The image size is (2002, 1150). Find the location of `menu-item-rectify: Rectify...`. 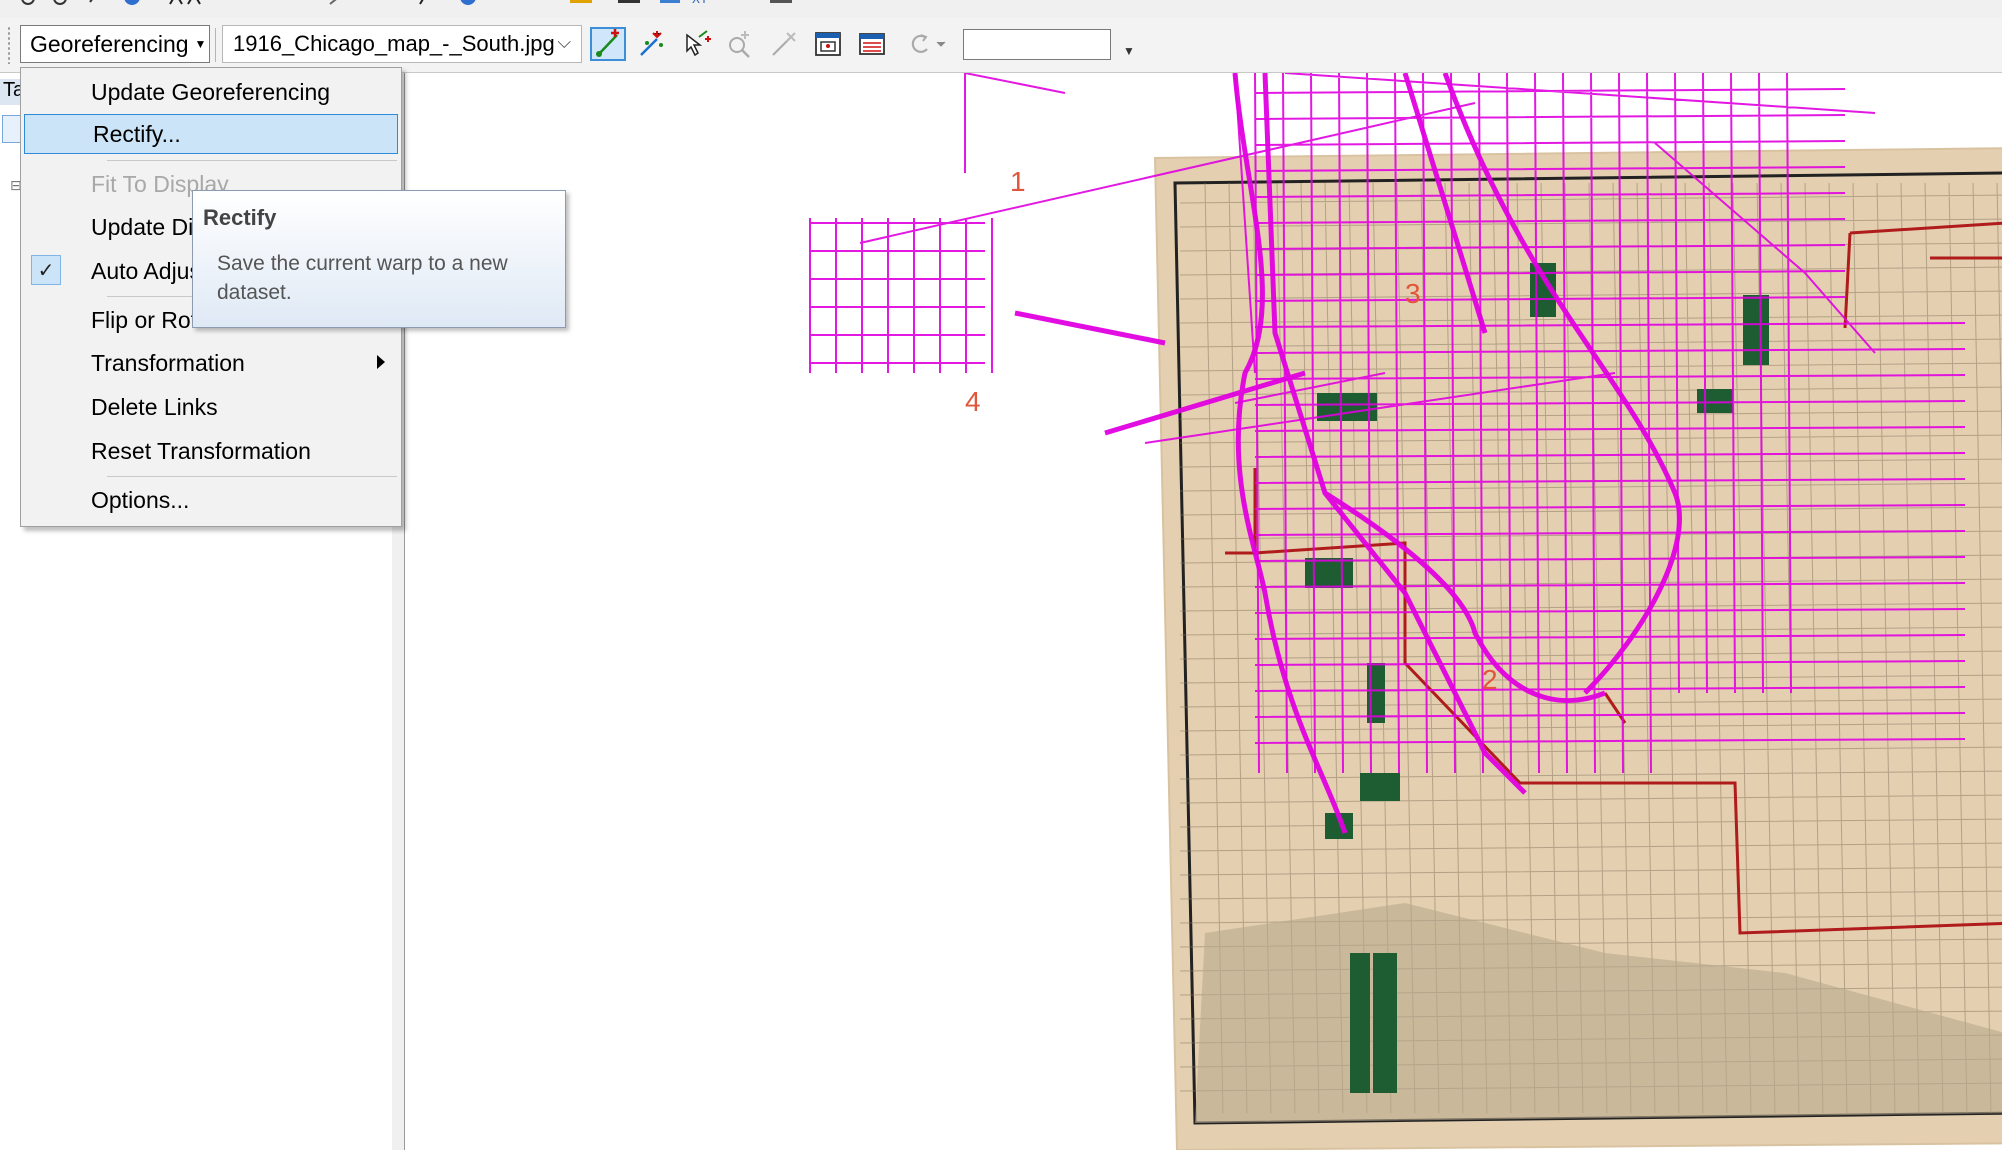

menu-item-rectify: Rectify... is located at coordinates (211, 134).